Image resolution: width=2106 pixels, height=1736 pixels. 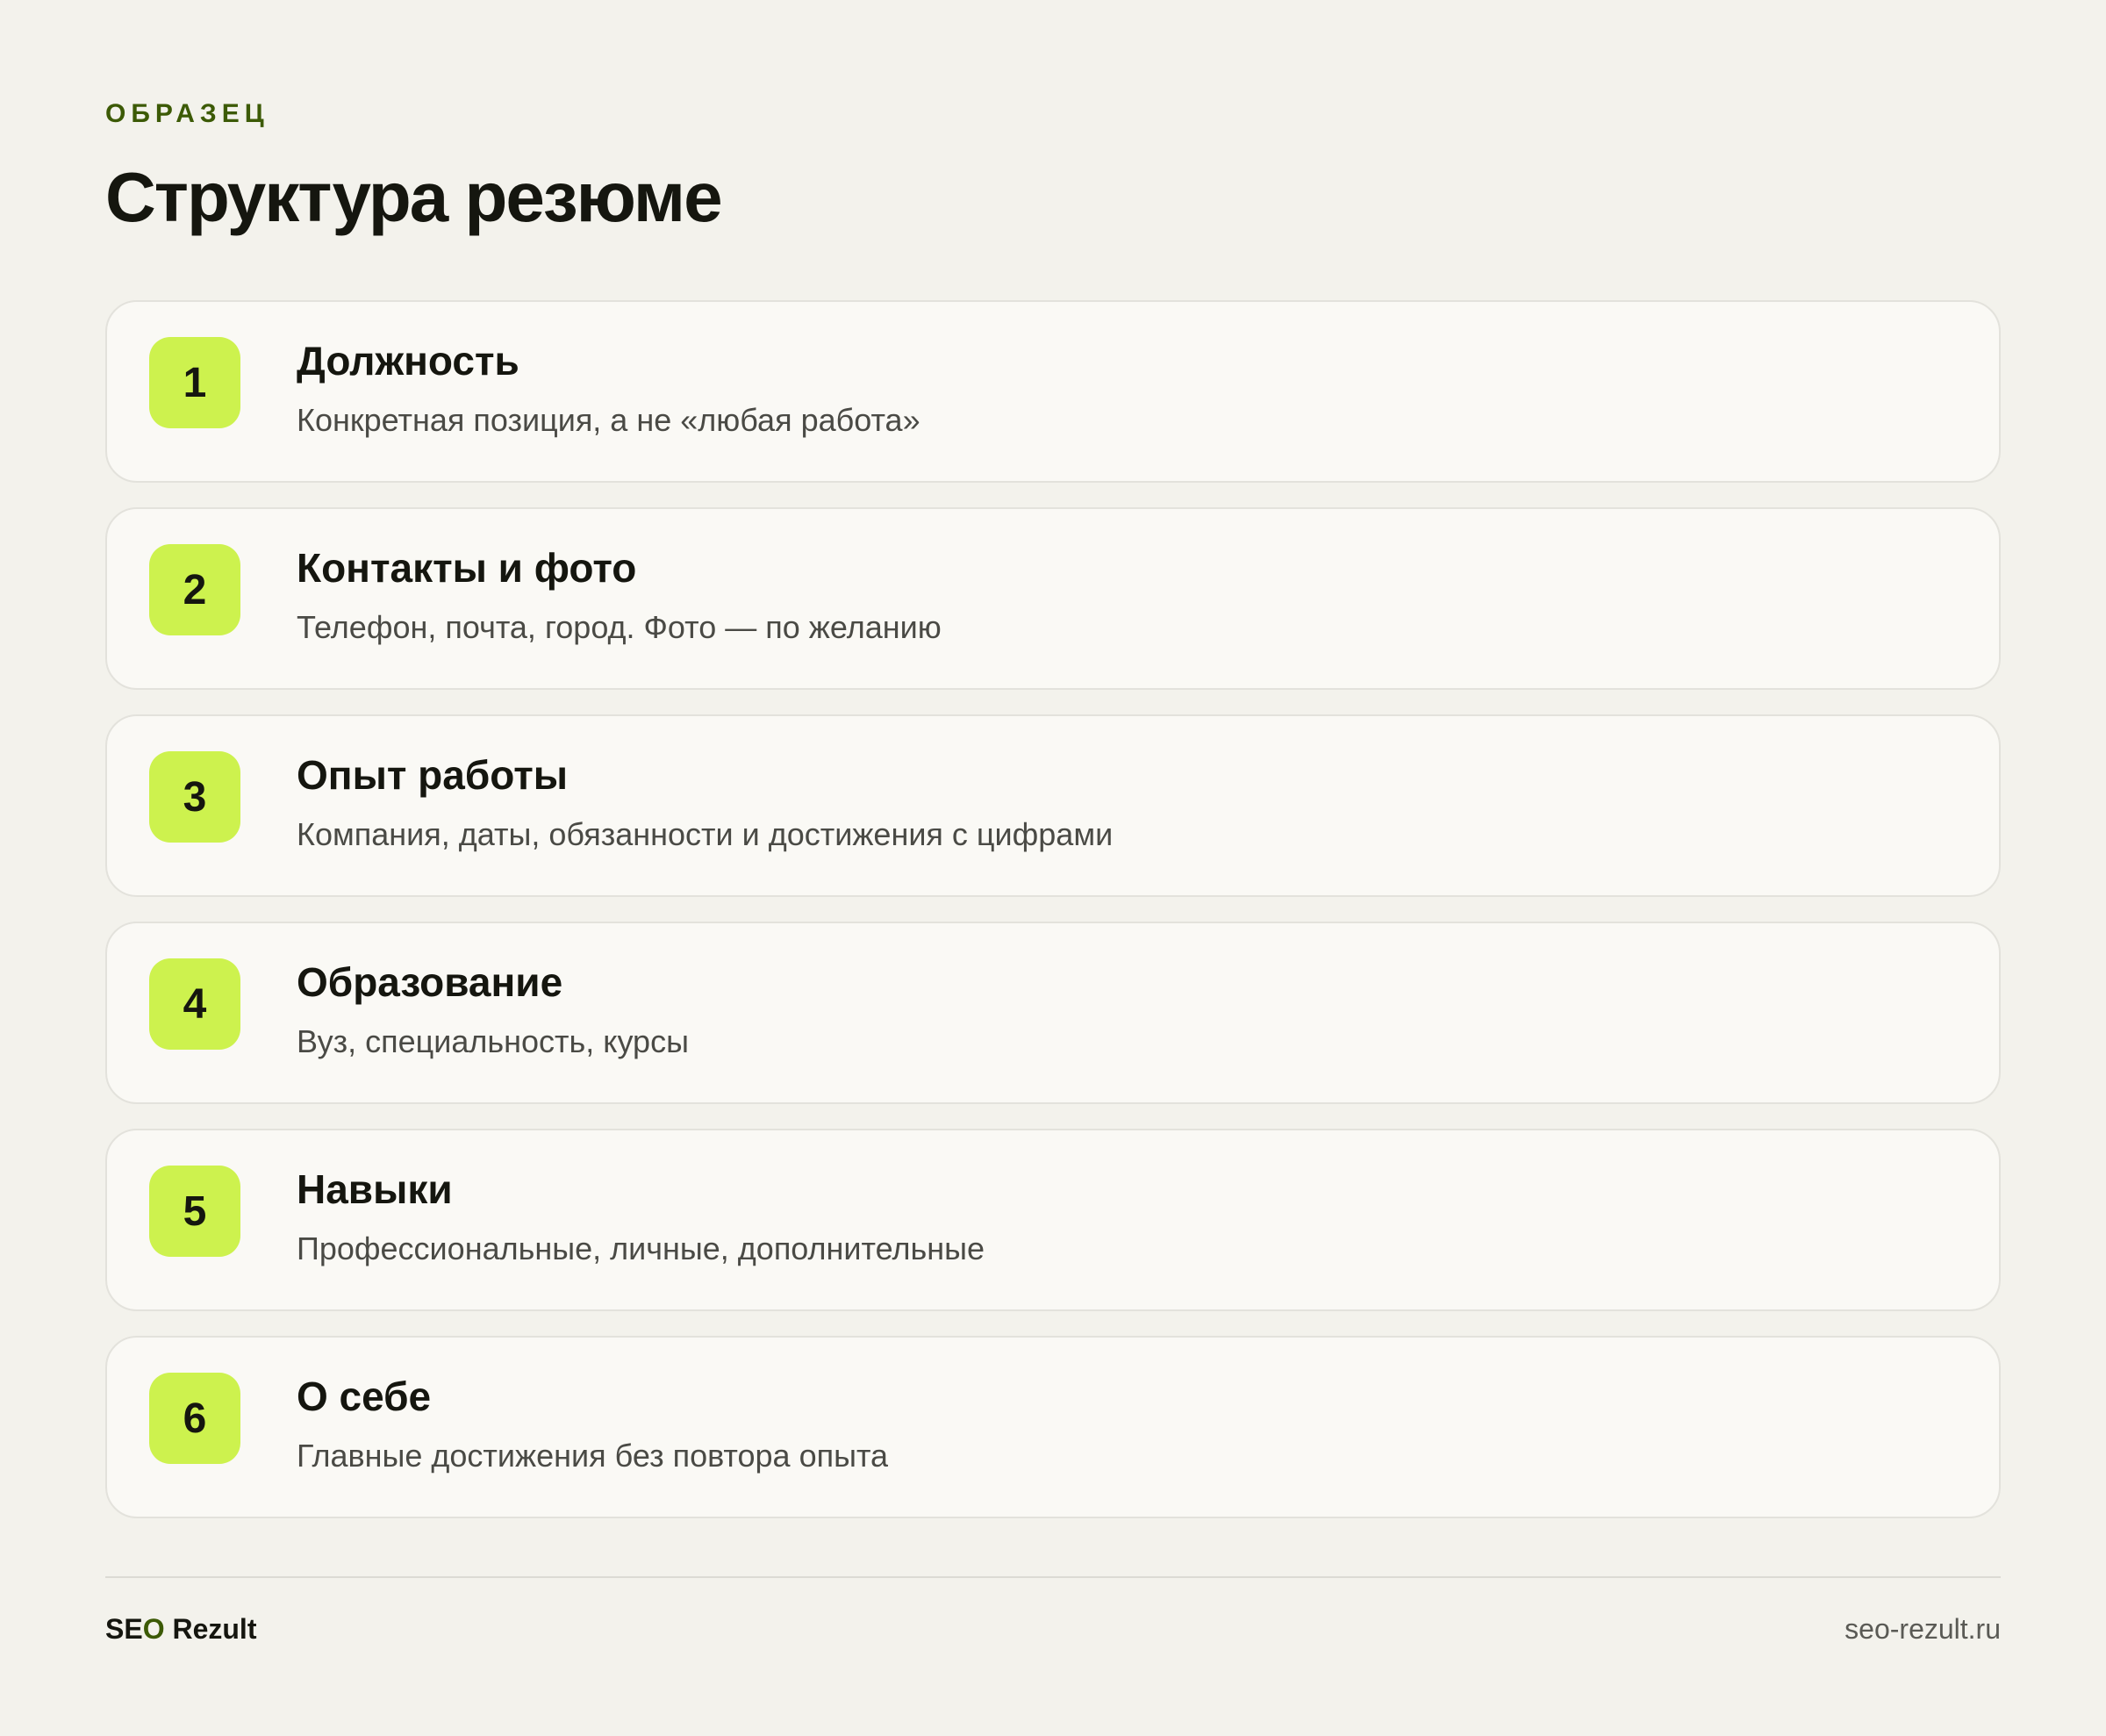 What do you see at coordinates (1923, 1628) in the screenshot?
I see `site-url: seo-rezult.ru` at bounding box center [1923, 1628].